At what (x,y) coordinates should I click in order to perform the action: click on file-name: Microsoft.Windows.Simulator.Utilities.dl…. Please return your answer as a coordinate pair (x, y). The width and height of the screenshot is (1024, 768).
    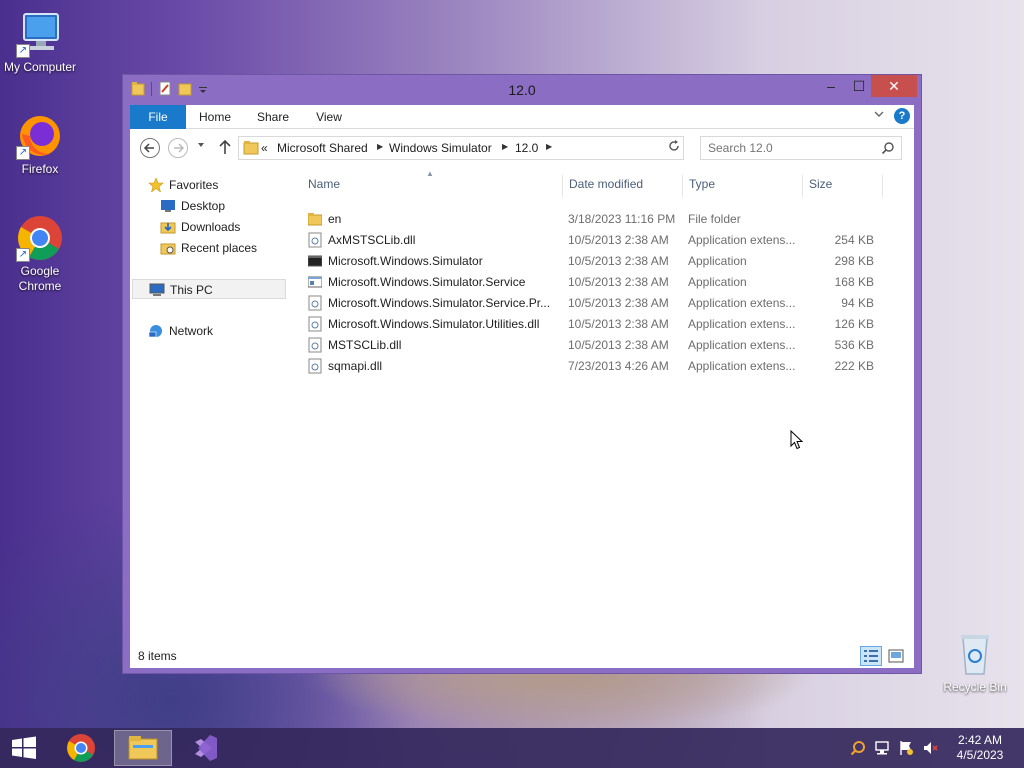
    Looking at the image, I should click on (434, 324).